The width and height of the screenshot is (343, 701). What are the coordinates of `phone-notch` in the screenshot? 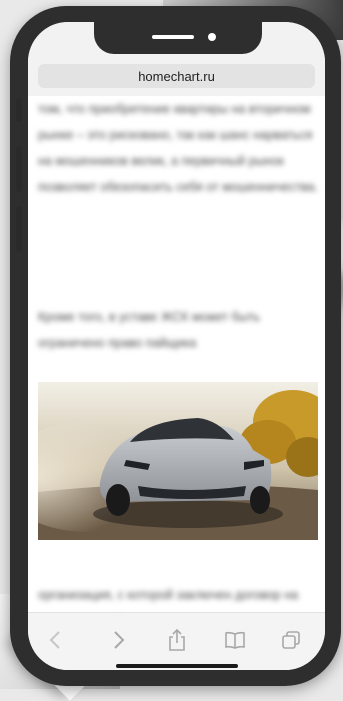 It's located at (178, 38).